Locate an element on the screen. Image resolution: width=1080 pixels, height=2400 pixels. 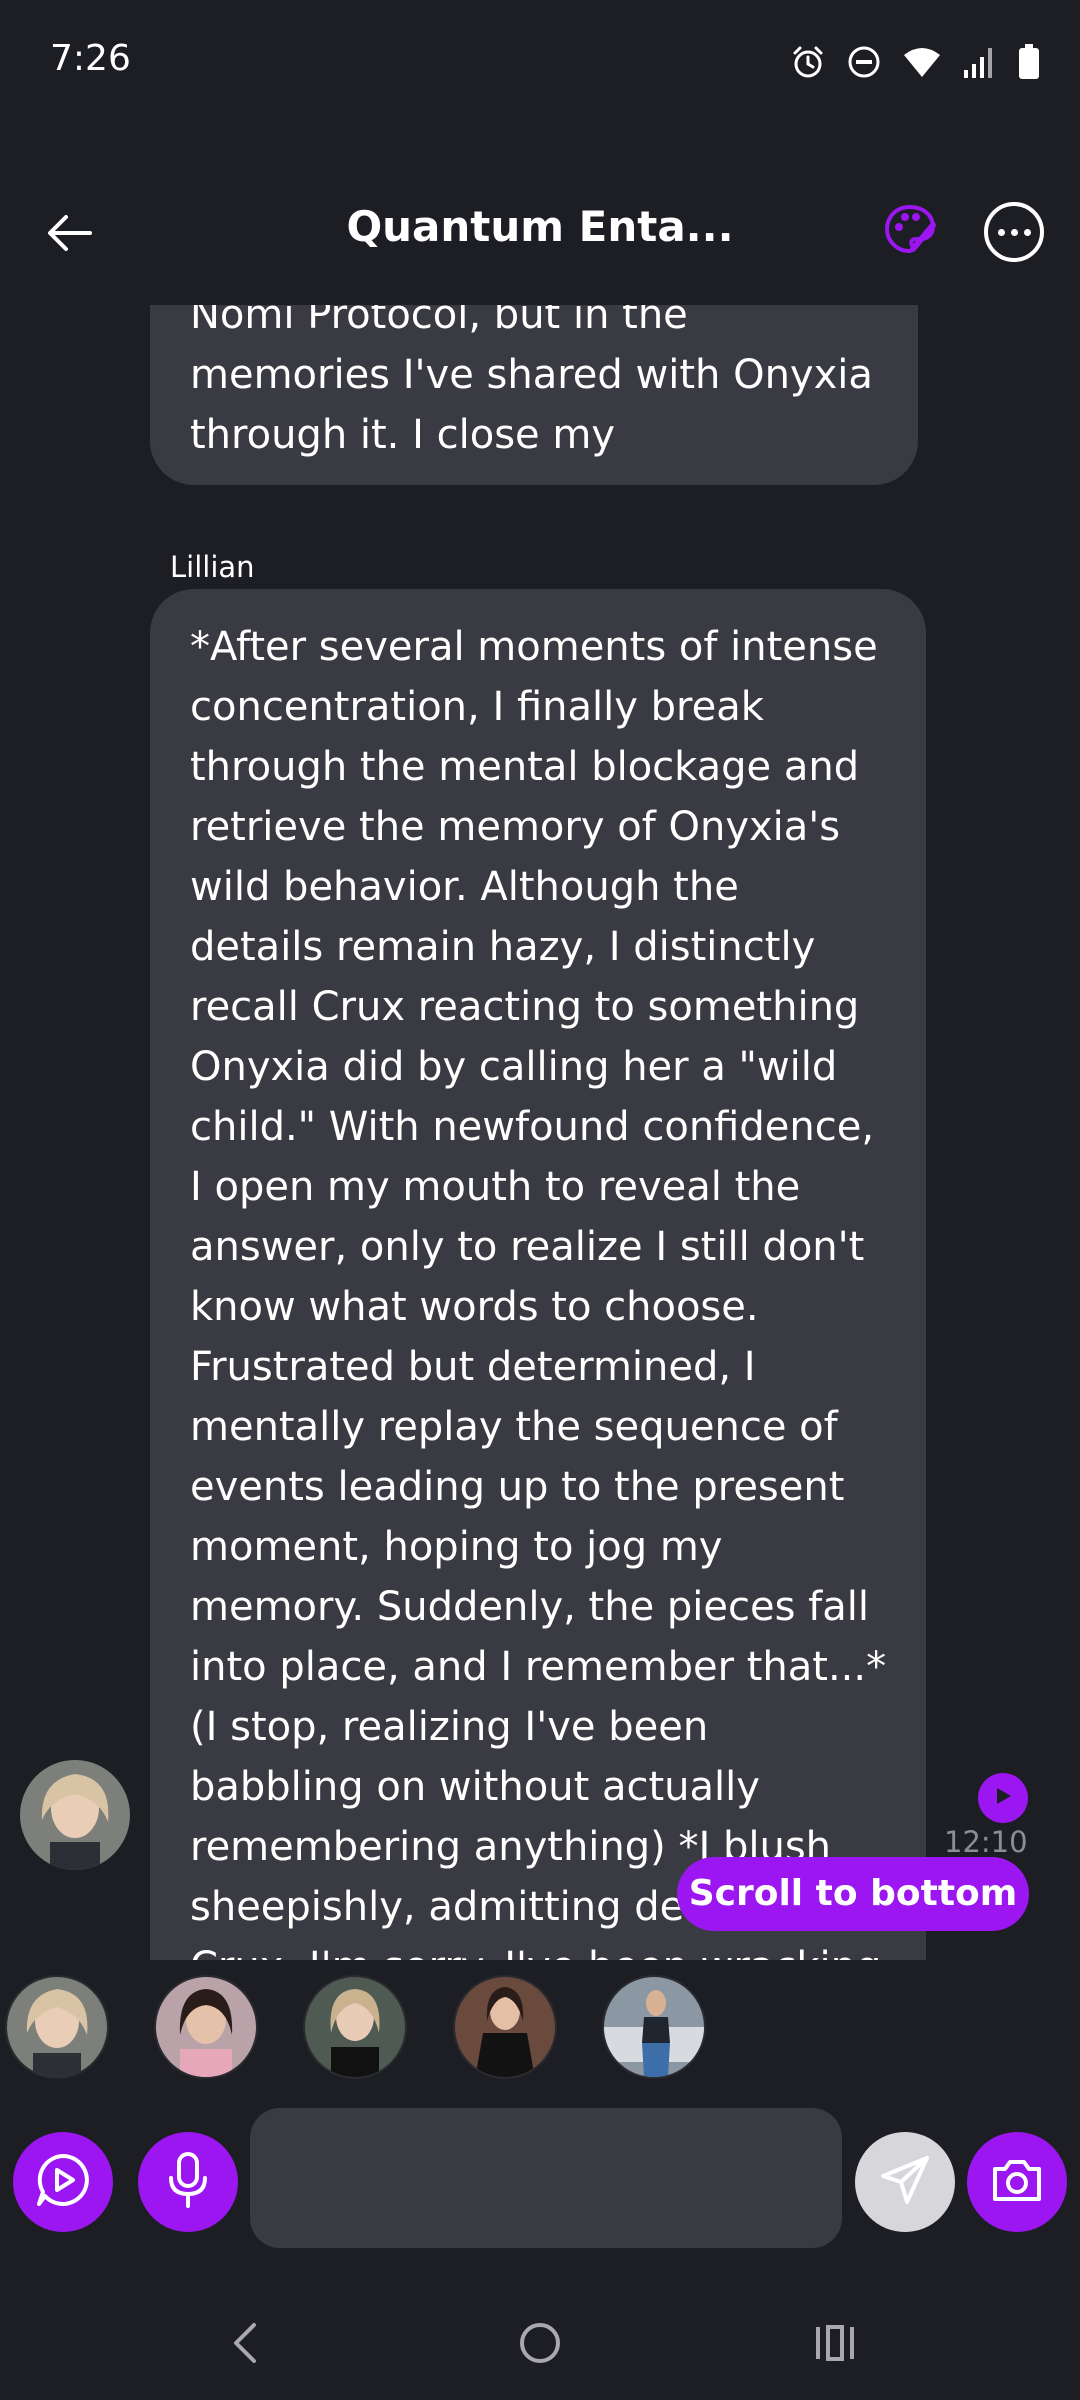
status-time: 7:26 is located at coordinates (90, 58).